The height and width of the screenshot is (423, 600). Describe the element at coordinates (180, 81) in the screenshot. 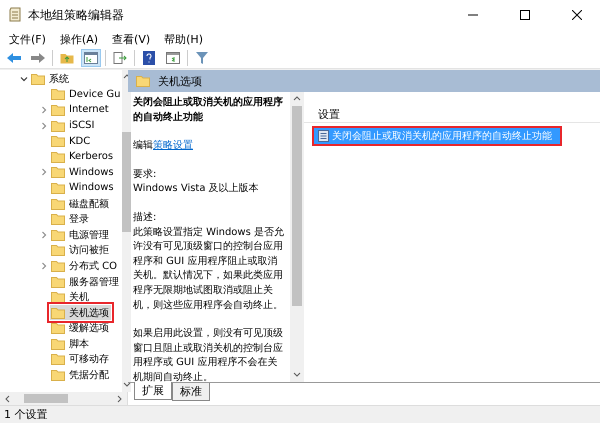

I see `header-title: 关机选项` at that location.